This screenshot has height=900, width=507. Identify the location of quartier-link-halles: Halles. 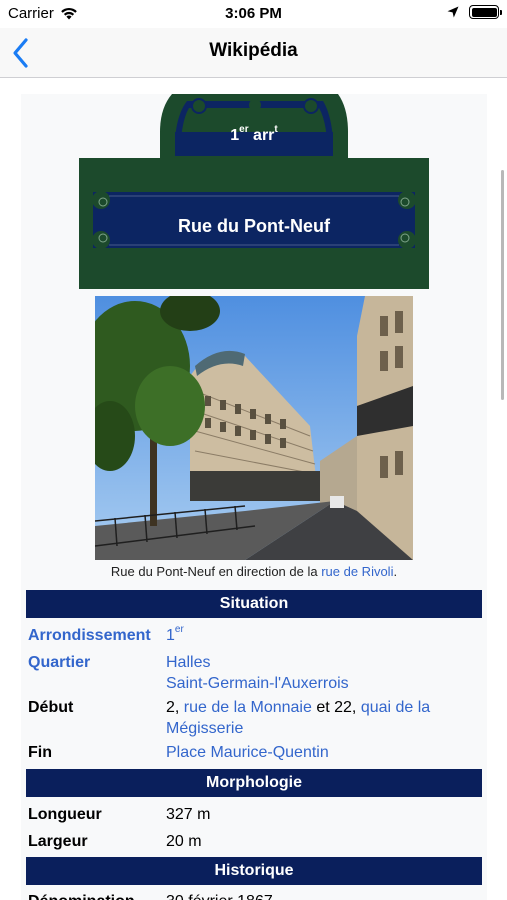
(324, 662).